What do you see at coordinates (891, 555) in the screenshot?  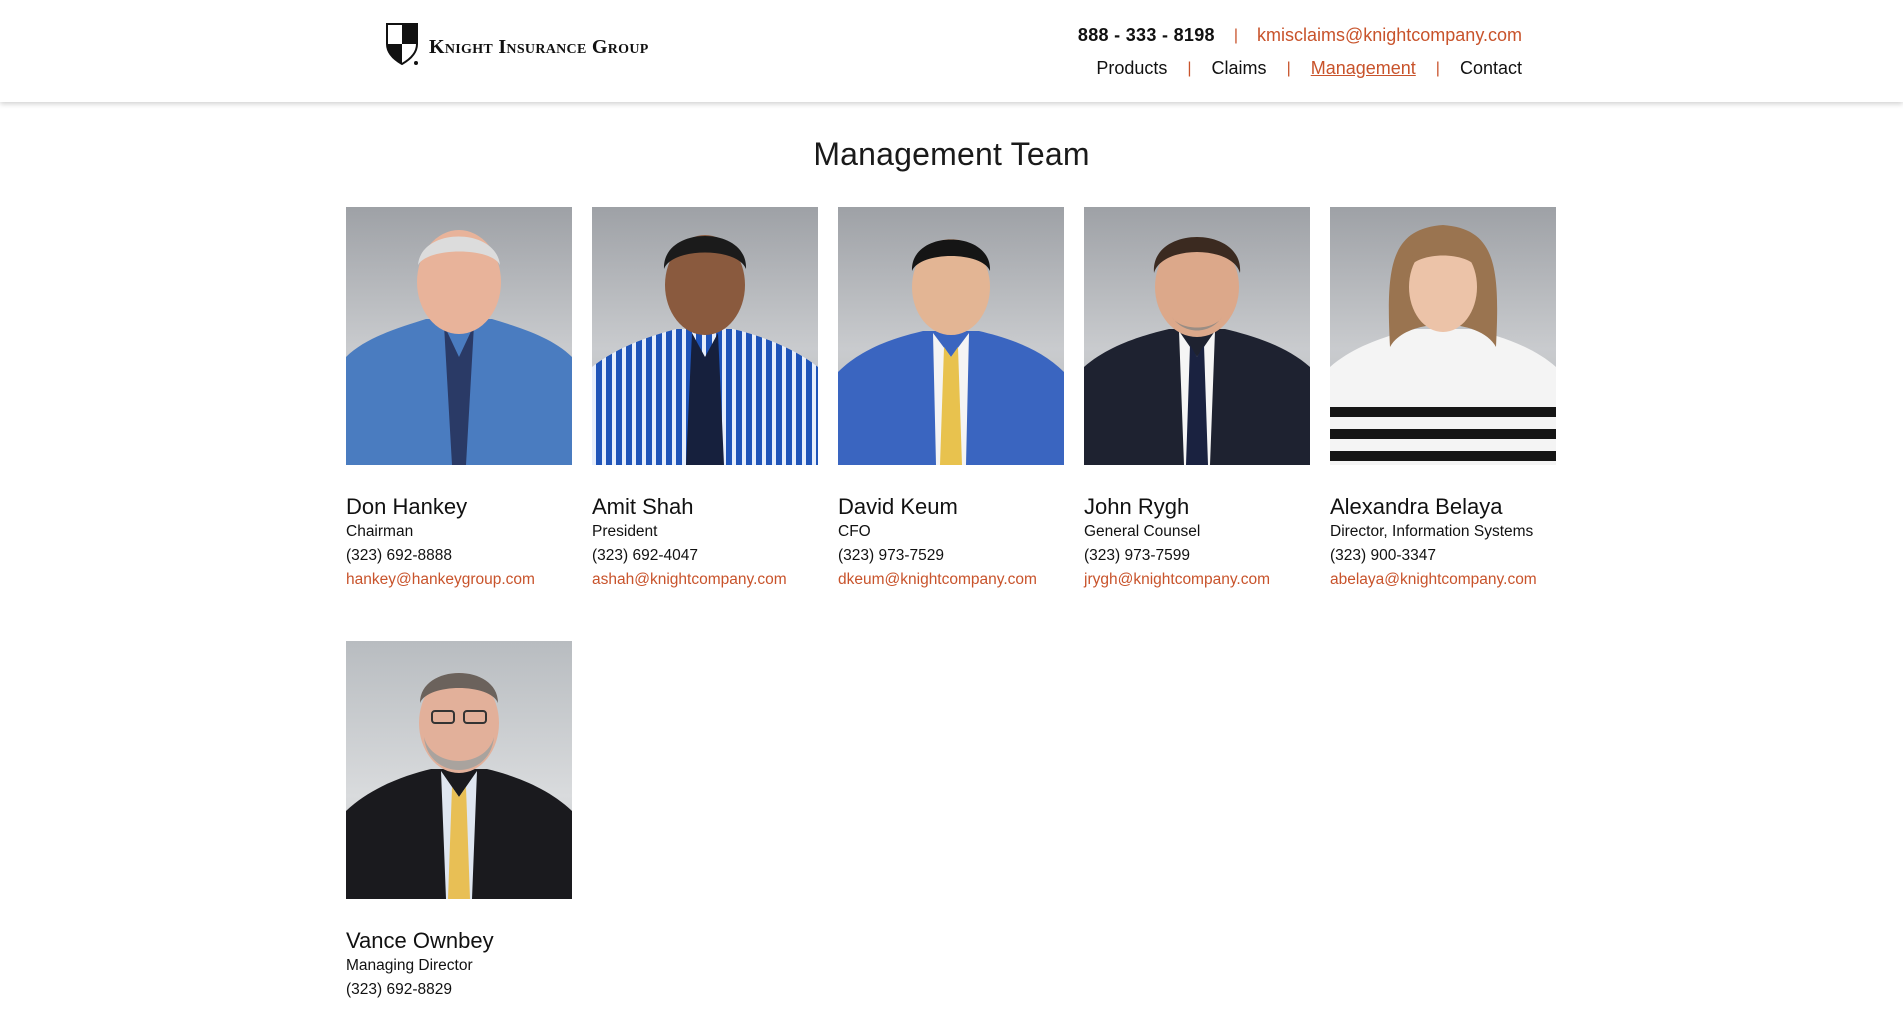 I see `member-phone: (323) 973-7529` at bounding box center [891, 555].